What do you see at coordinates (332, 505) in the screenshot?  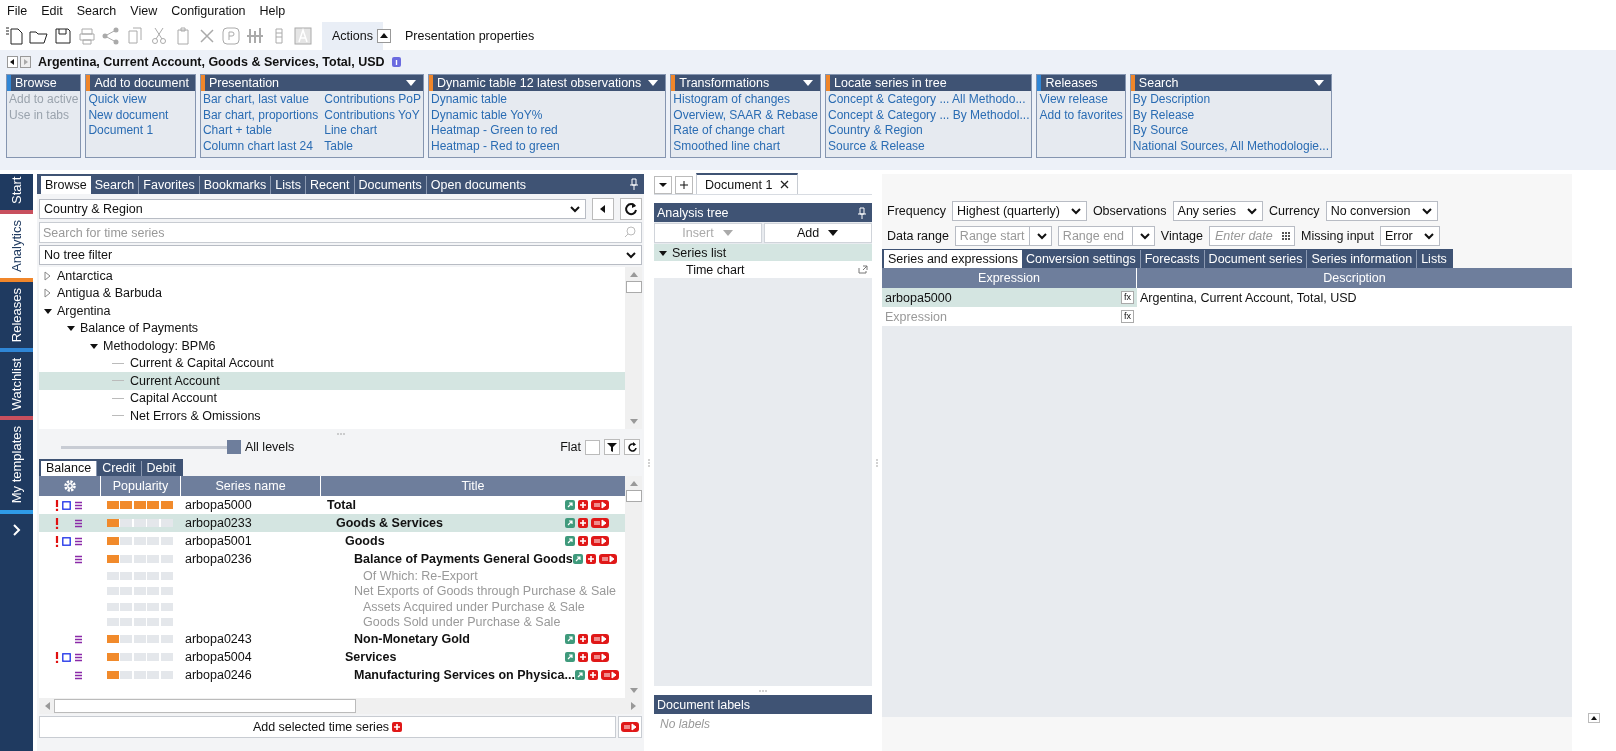 I see `table-row: arbopa5000 Total` at bounding box center [332, 505].